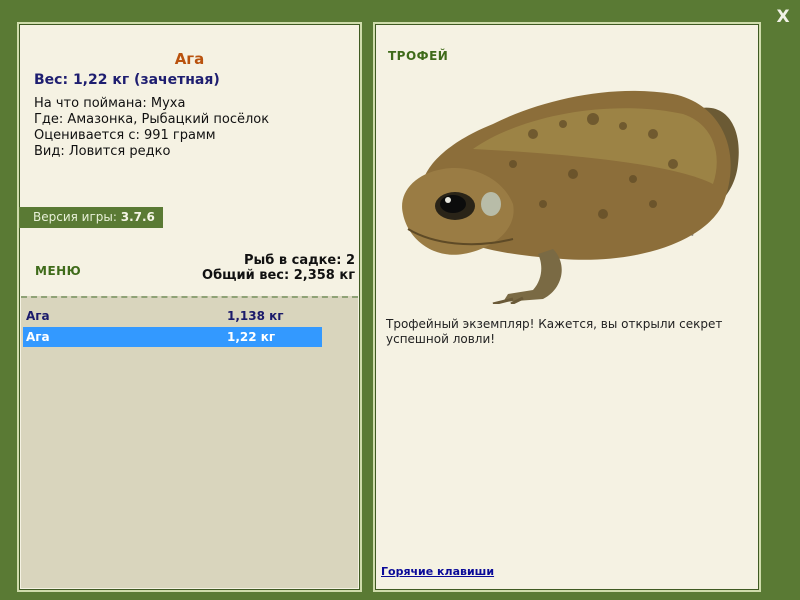 This screenshot has width=800, height=600. What do you see at coordinates (783, 17) in the screenshot?
I see `close-button: X` at bounding box center [783, 17].